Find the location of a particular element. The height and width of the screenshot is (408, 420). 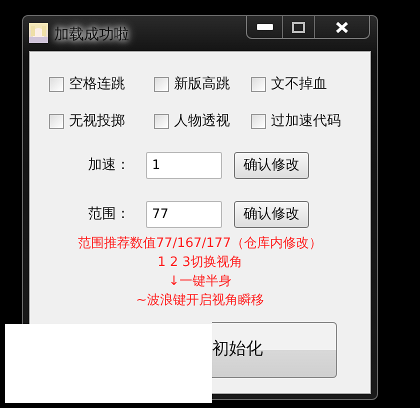

close-icon is located at coordinates (342, 27).